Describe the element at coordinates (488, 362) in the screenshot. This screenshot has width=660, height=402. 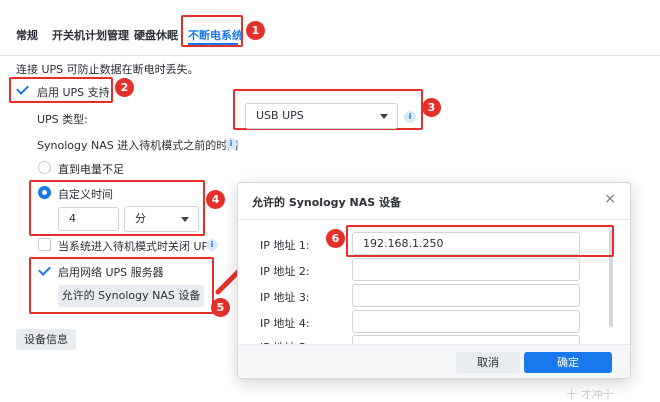
I see `cancel-button: 取消` at that location.